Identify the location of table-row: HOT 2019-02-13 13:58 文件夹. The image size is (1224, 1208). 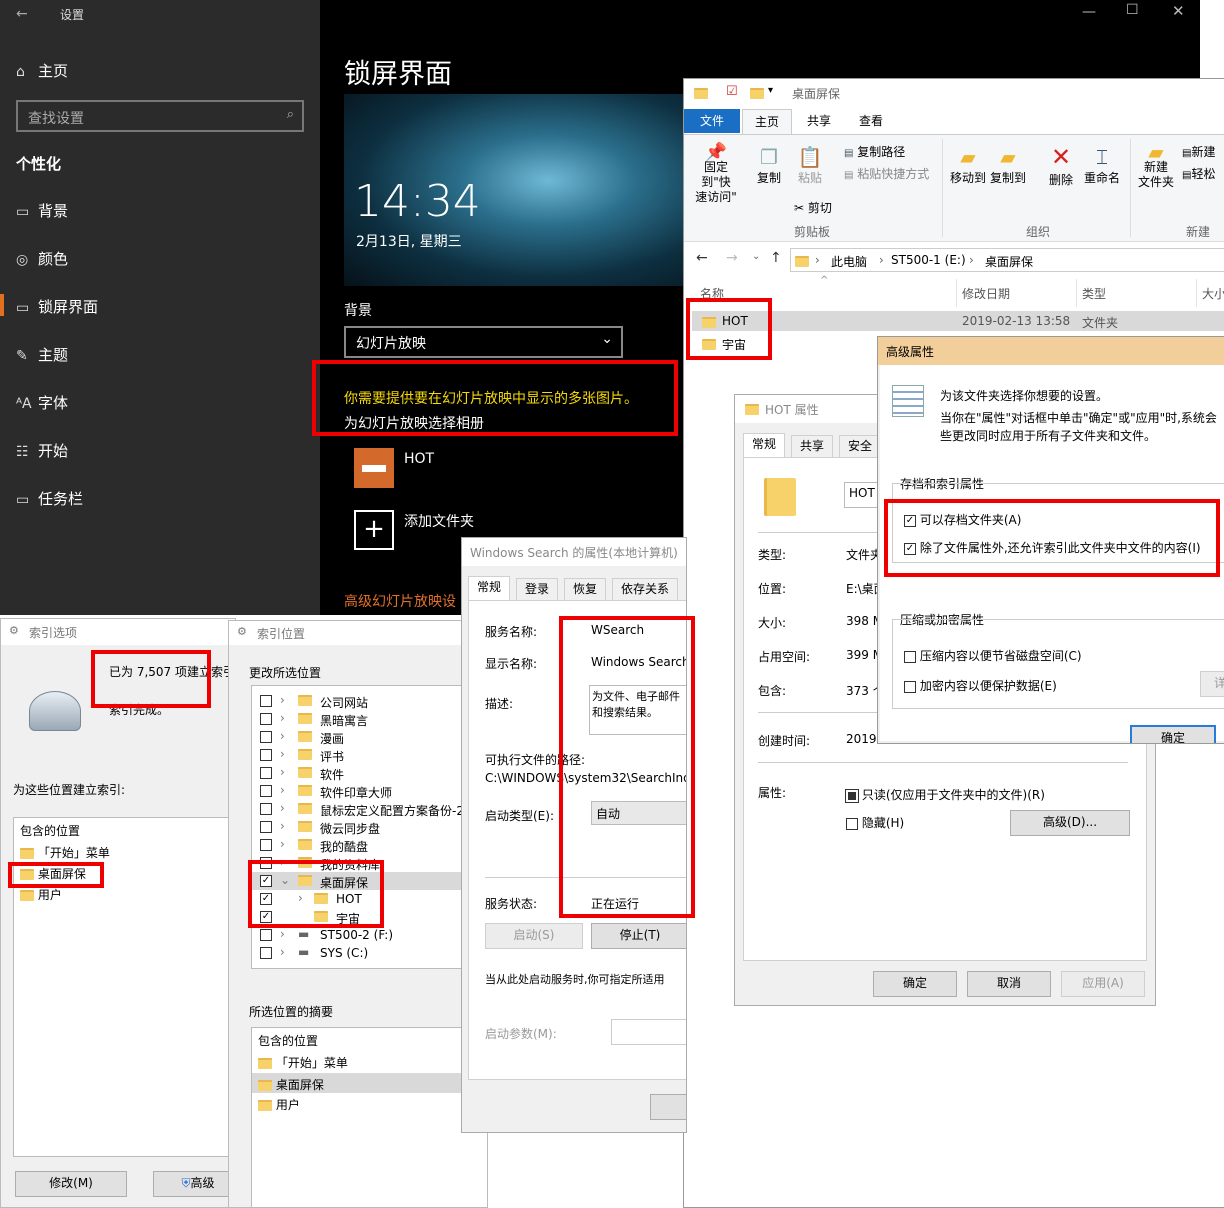
(958, 321).